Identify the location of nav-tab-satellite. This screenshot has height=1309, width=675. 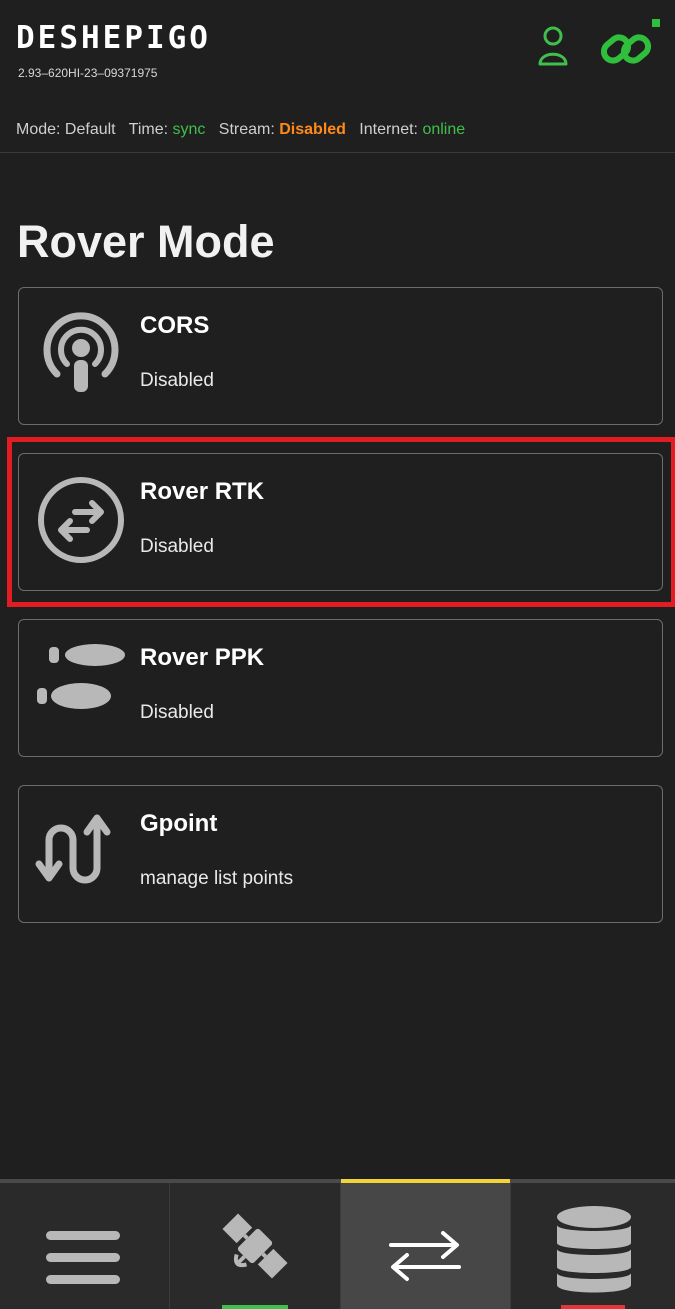
(255, 1246).